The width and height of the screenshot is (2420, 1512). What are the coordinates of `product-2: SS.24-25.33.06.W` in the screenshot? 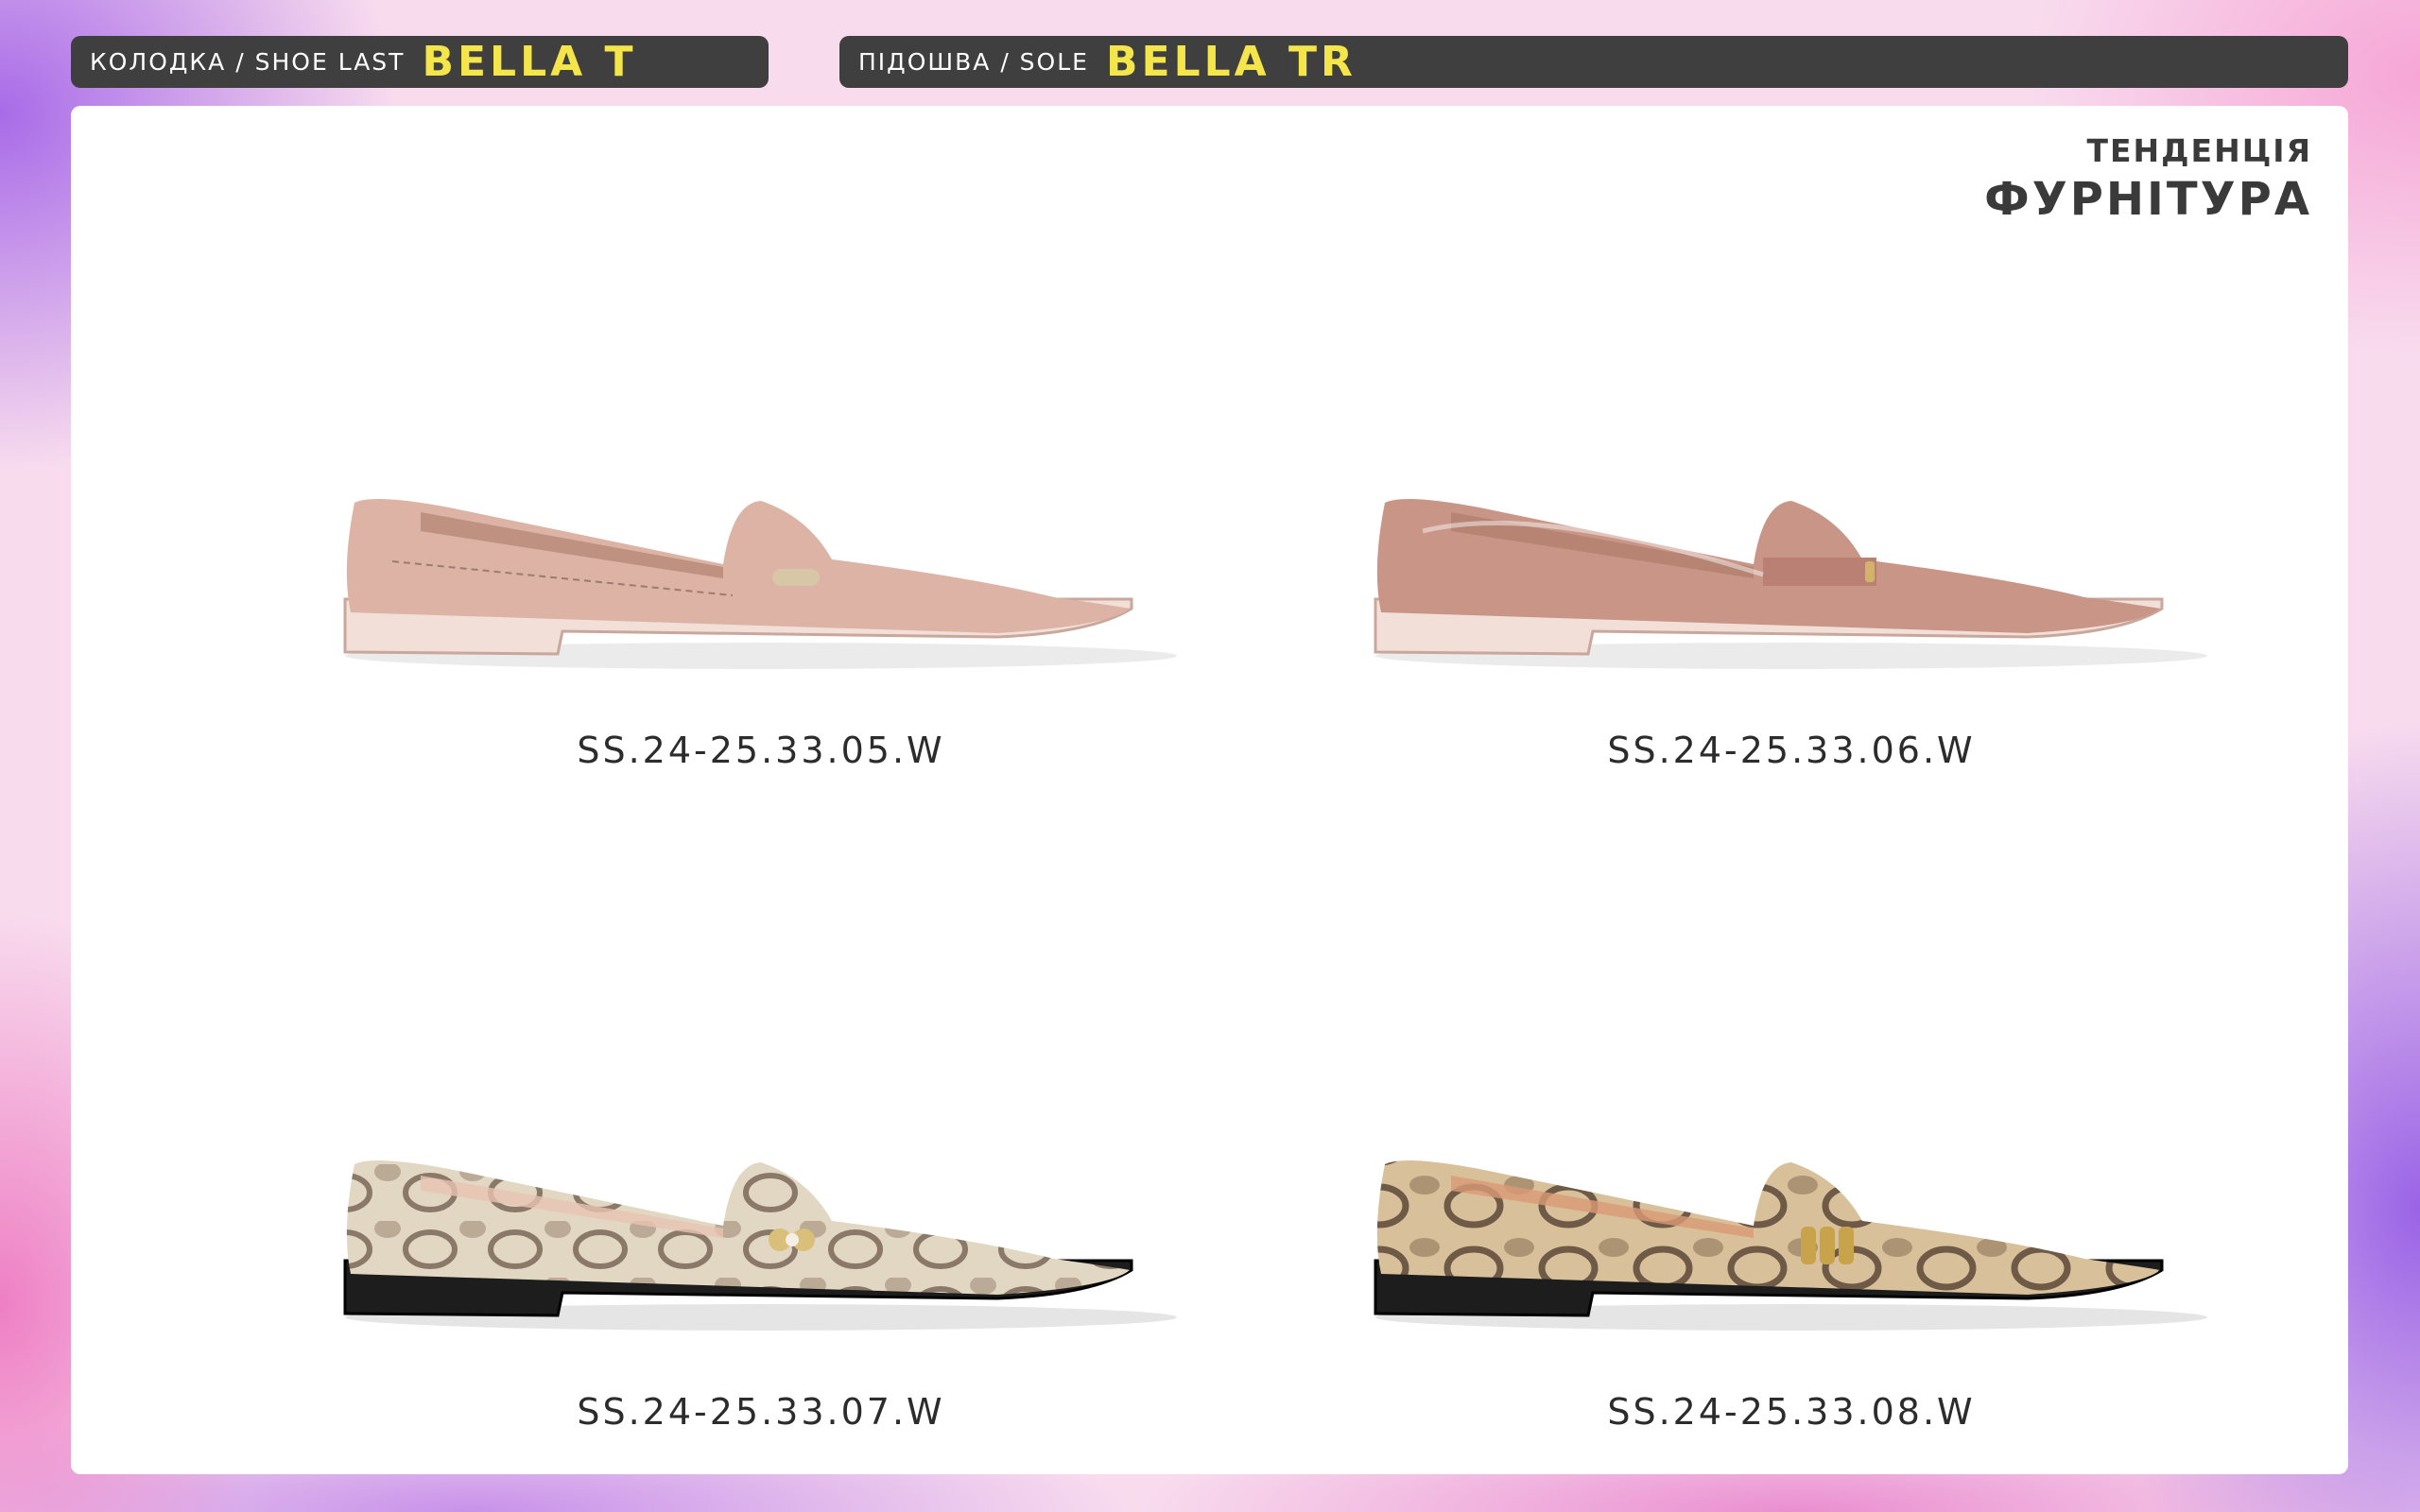 It's located at (1791, 587).